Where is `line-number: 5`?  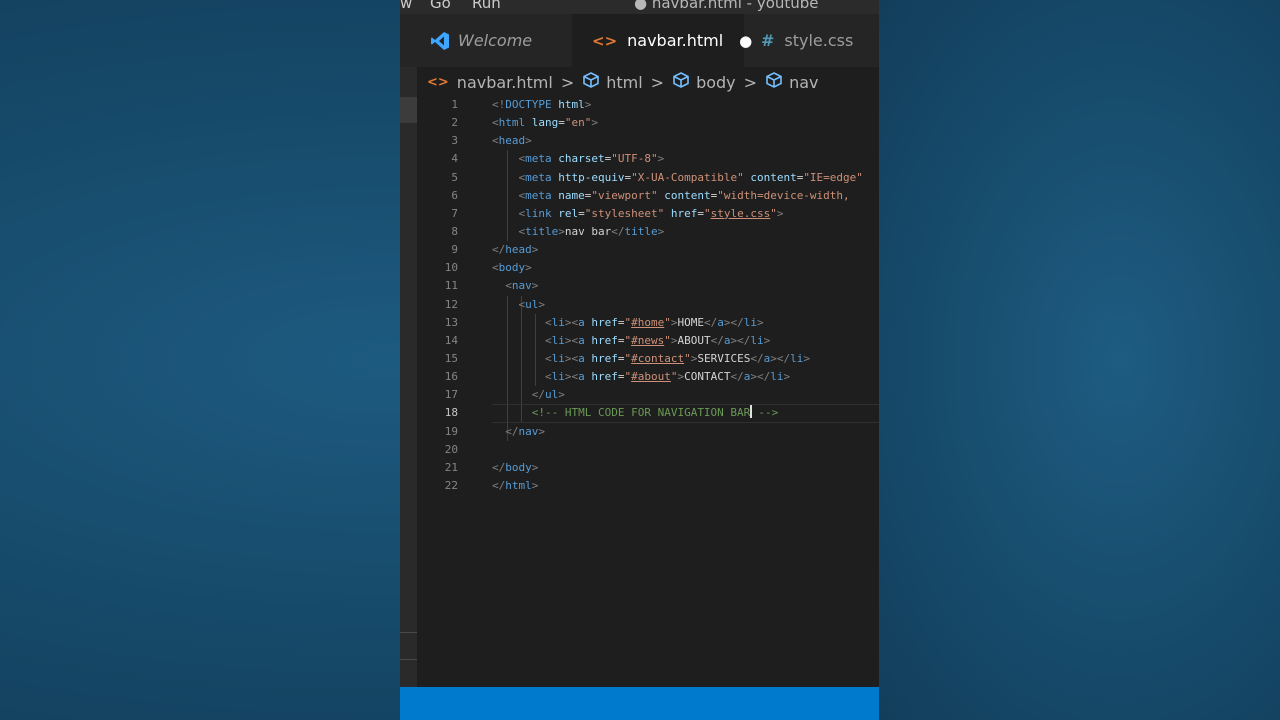 line-number: 5 is located at coordinates (454, 177).